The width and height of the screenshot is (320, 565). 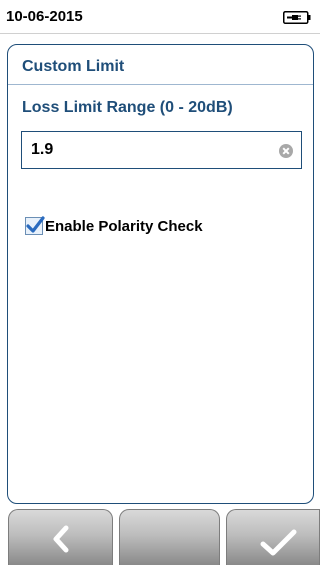 What do you see at coordinates (44, 16) in the screenshot?
I see `status-date: 10-06-2015` at bounding box center [44, 16].